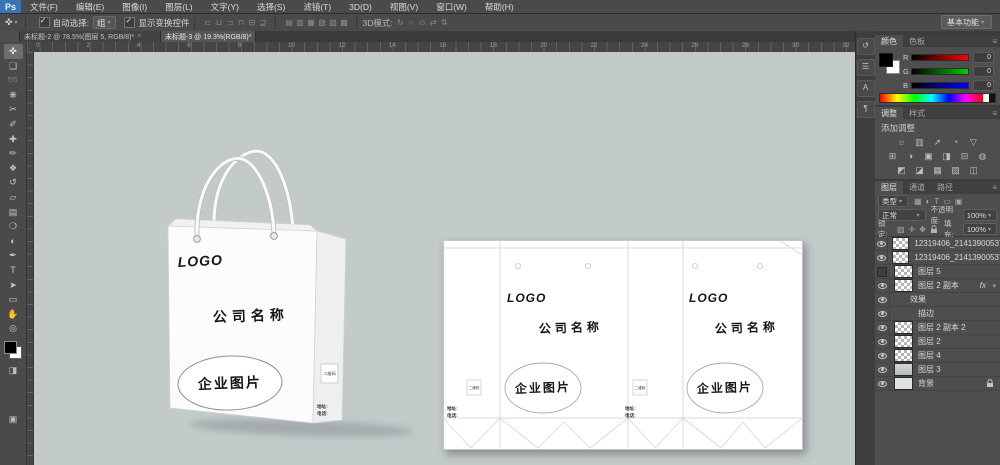 This screenshot has height=465, width=1000. Describe the element at coordinates (882, 271) in the screenshot. I see `eye-hidden-box` at that location.